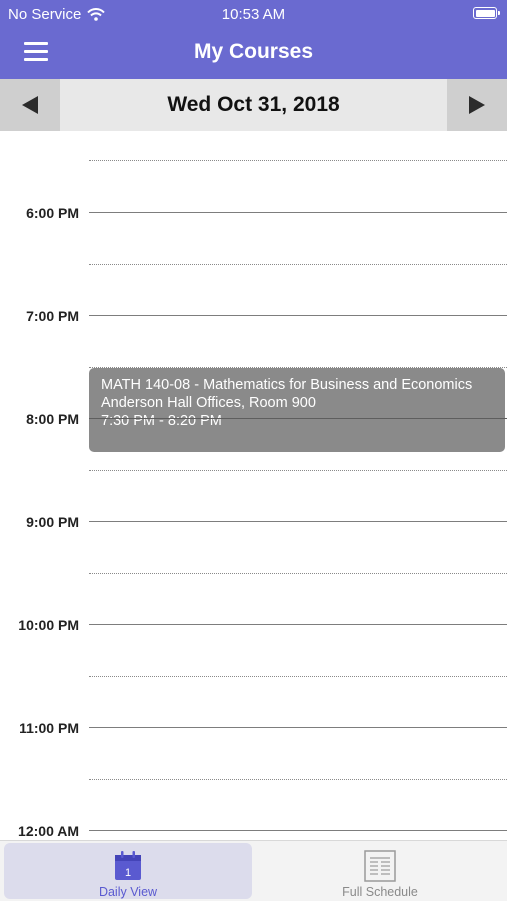 The width and height of the screenshot is (507, 901). Describe the element at coordinates (253, 51) in the screenshot. I see `page-title: My Courses` at that location.